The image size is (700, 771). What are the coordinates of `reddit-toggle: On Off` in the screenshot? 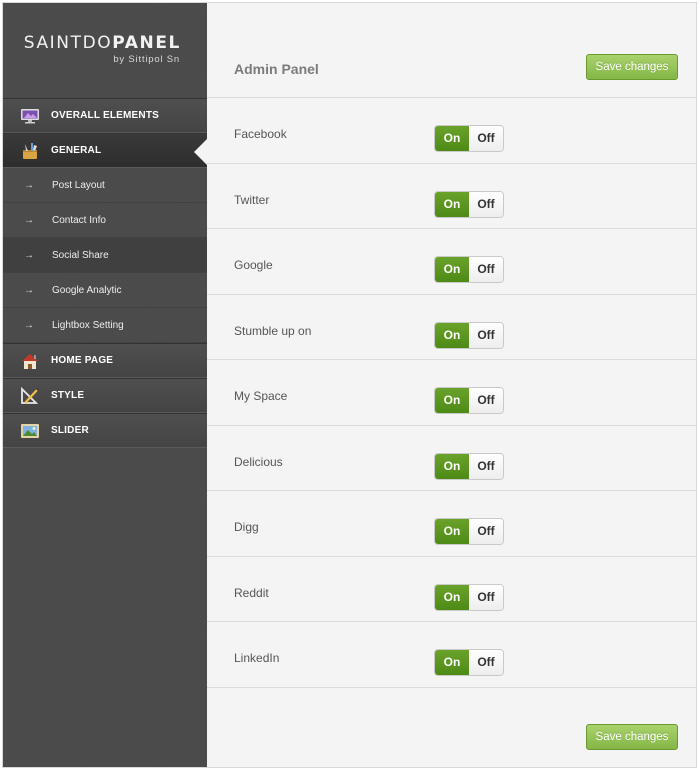 It's located at (469, 597).